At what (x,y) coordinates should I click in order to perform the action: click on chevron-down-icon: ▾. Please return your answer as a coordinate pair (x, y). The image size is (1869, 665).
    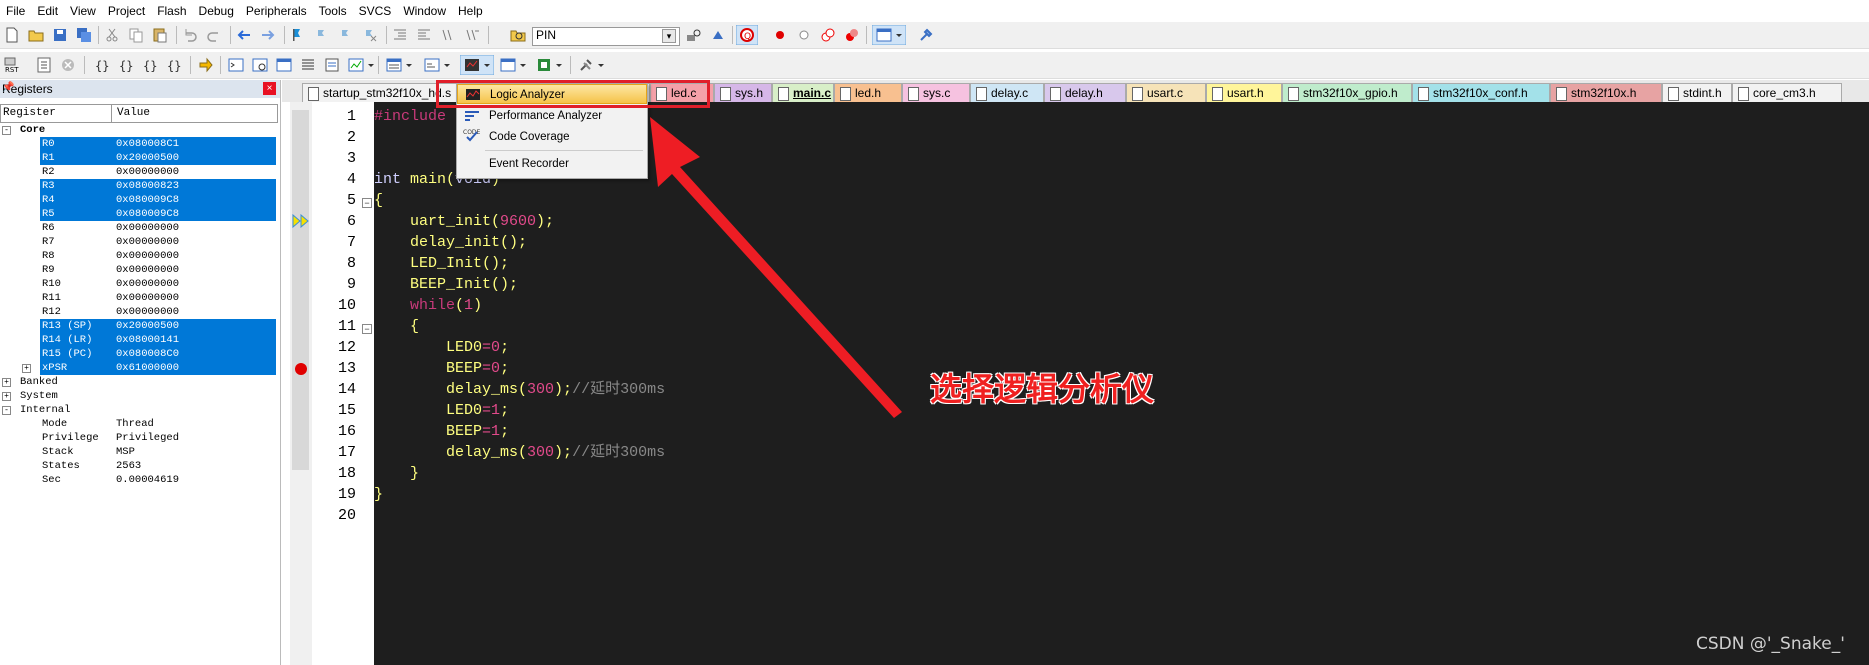
    Looking at the image, I should click on (669, 36).